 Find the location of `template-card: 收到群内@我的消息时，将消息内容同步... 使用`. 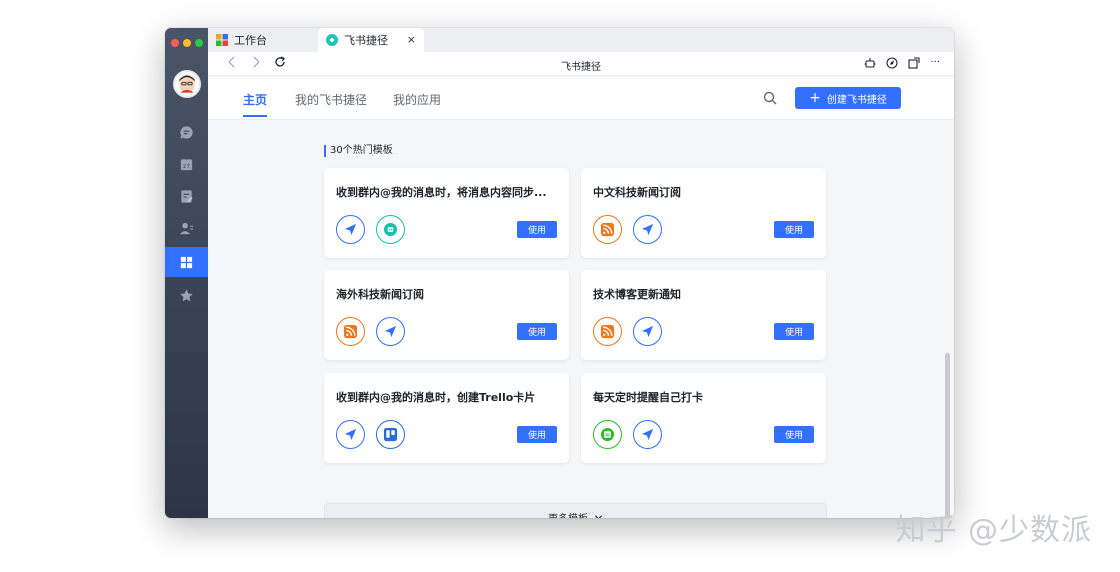

template-card: 收到群内@我的消息时，将消息内容同步... 使用 is located at coordinates (446, 213).